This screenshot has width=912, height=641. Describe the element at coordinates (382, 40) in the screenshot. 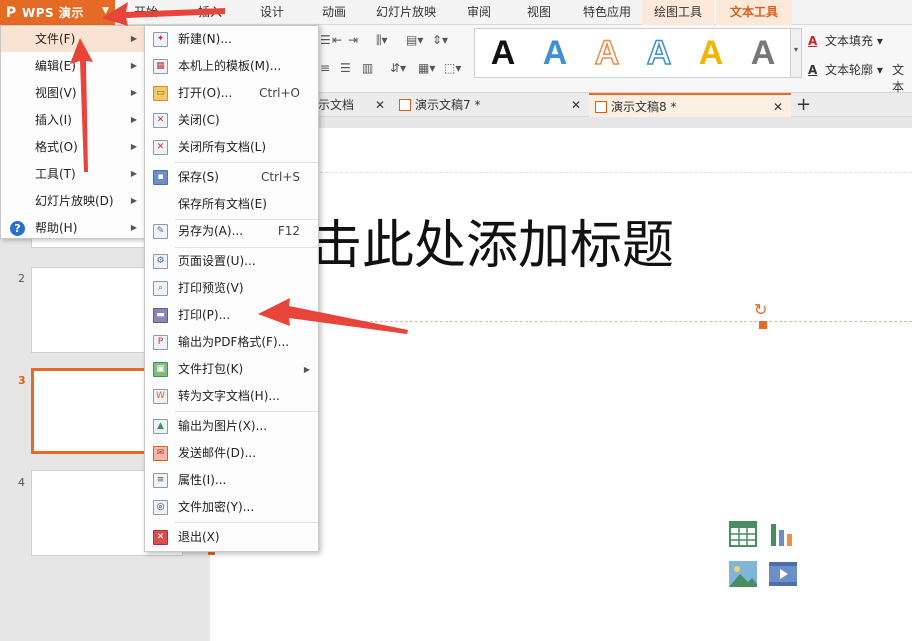

I see `text-direction-icon: ⫼▾` at that location.